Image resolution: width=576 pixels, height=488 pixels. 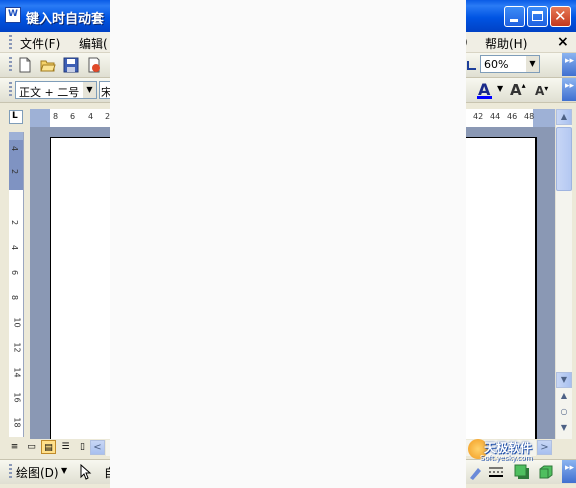 What do you see at coordinates (37, 472) in the screenshot?
I see `draw-menu-button: 绘图(D)` at bounding box center [37, 472].